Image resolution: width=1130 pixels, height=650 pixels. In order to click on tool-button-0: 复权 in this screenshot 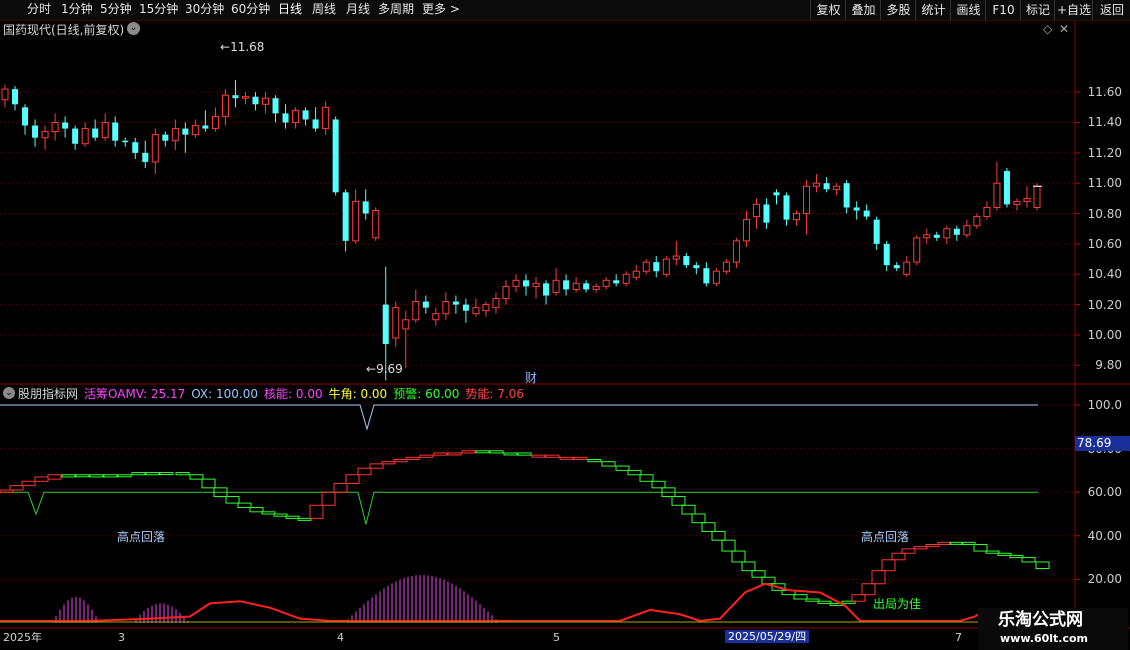, I will do `click(828, 10)`.